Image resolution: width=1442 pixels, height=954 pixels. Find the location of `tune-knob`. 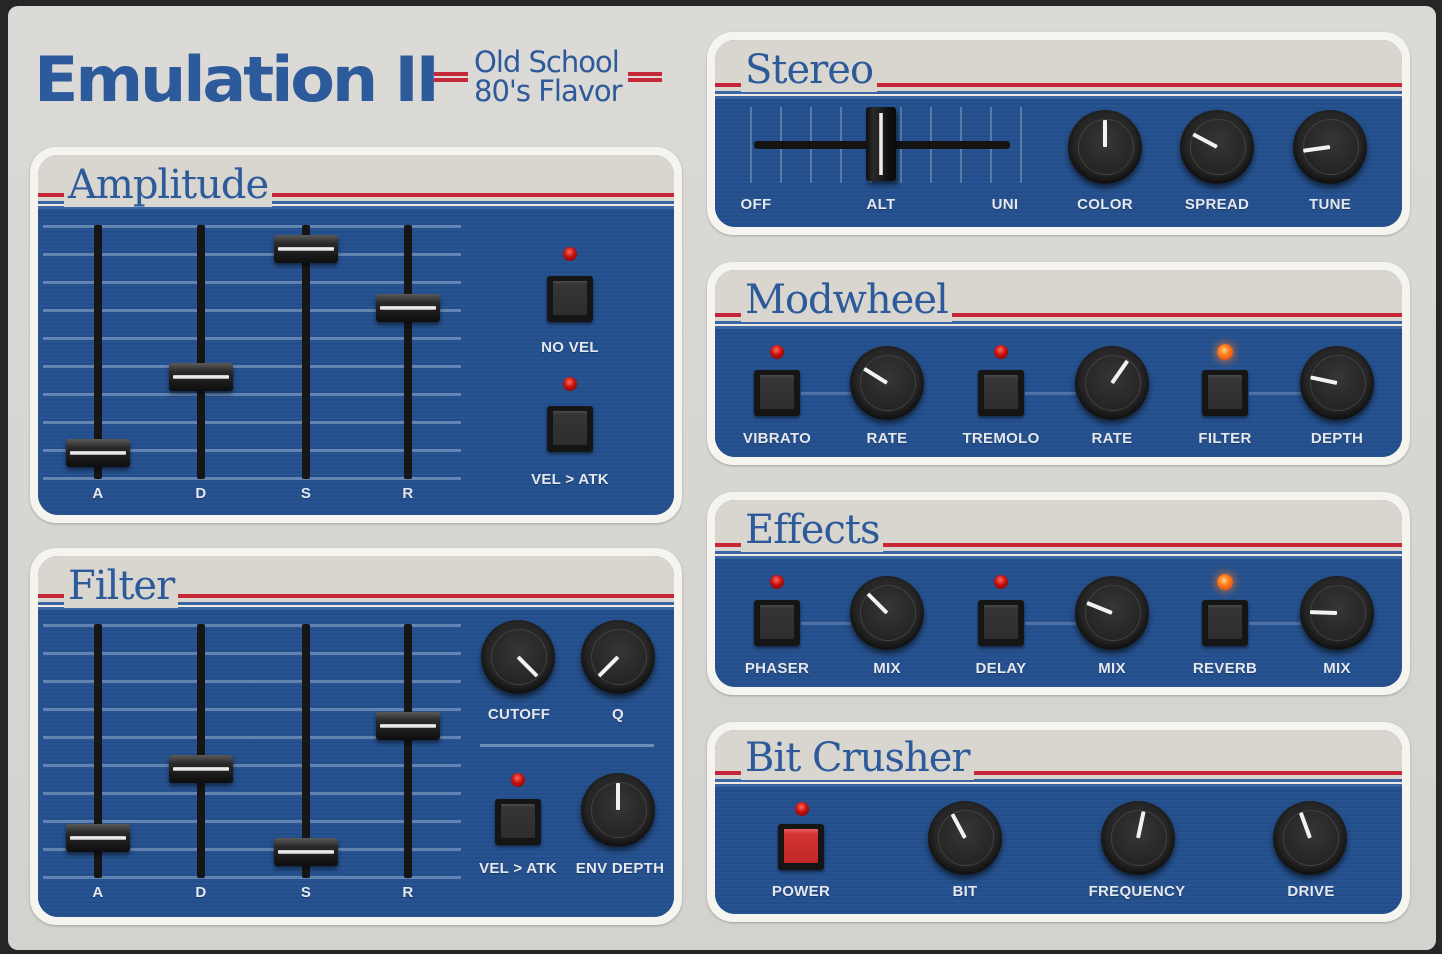

tune-knob is located at coordinates (1330, 147).